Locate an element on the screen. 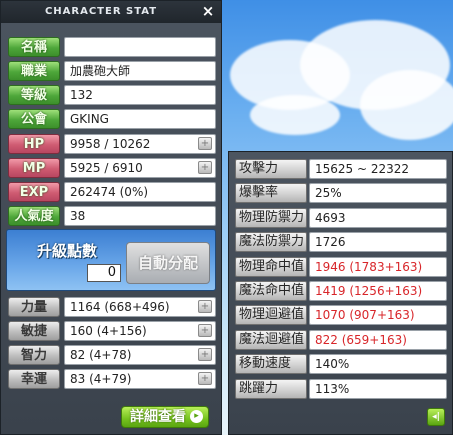  info-row-label: HP is located at coordinates (34, 144).